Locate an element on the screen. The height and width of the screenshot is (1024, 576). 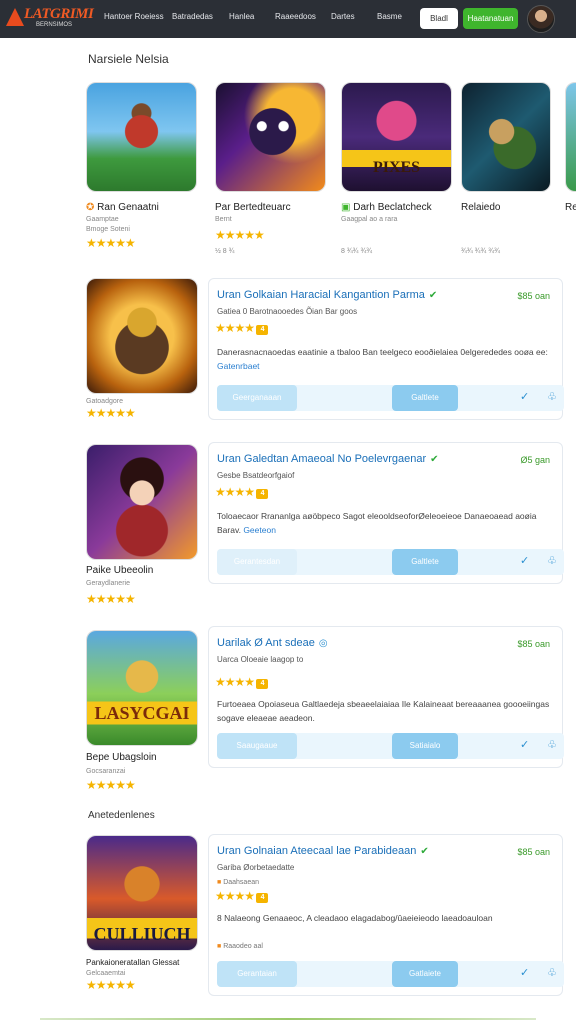
site-logo: LATGRIMI BERNSIMOS is located at coordinates (50, 18).